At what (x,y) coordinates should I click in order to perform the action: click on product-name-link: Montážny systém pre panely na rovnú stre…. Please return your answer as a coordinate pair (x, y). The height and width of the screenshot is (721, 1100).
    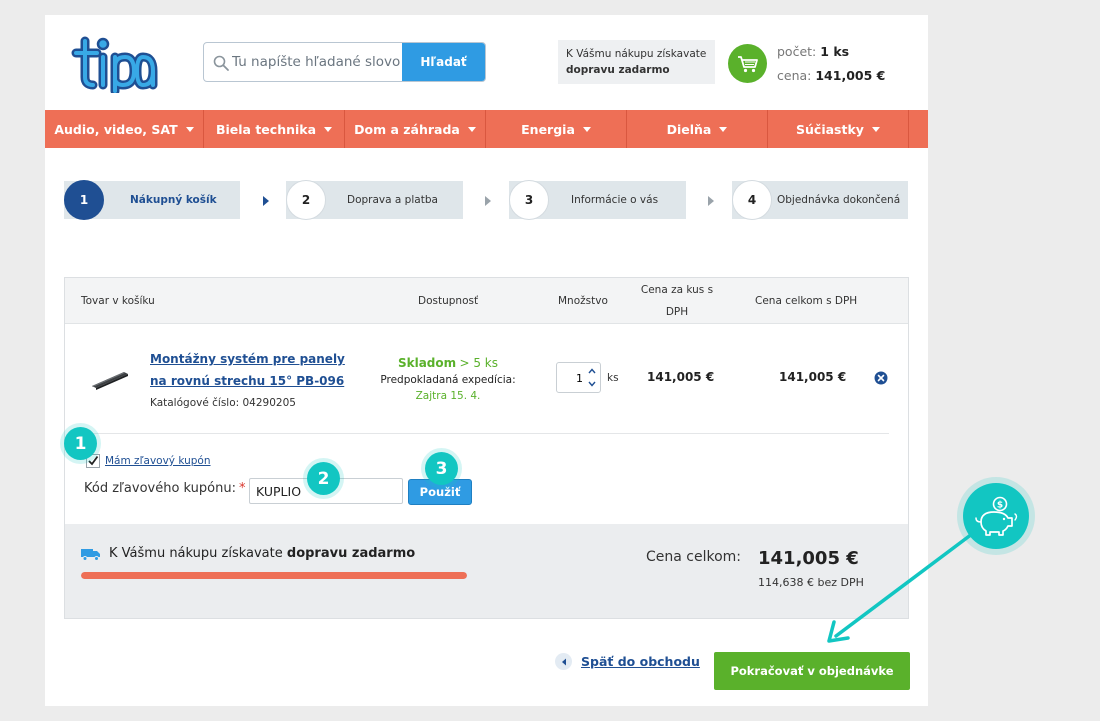
    Looking at the image, I should click on (257, 370).